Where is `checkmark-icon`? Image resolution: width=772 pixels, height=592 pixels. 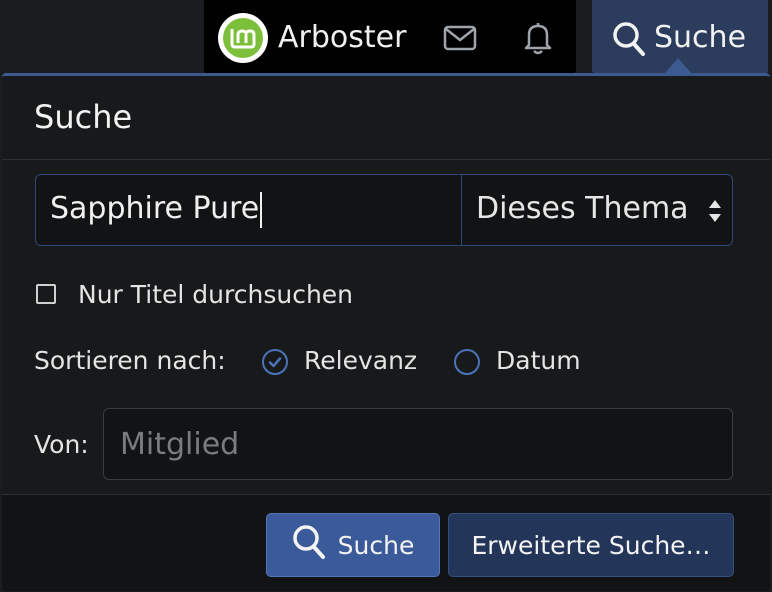
checkmark-icon is located at coordinates (275, 362).